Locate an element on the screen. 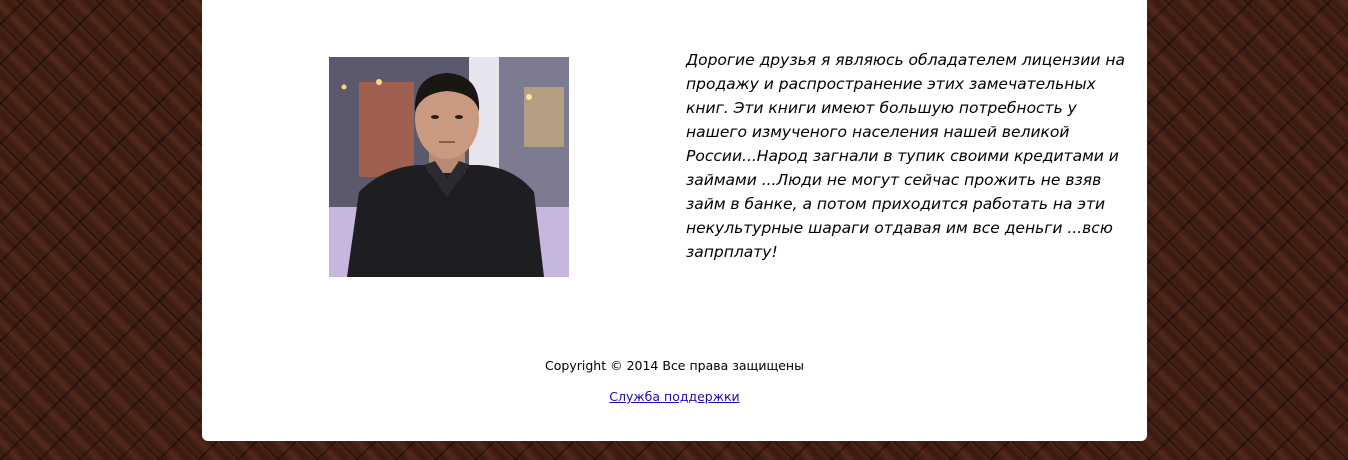  support-link: Служба поддержки is located at coordinates (674, 396).